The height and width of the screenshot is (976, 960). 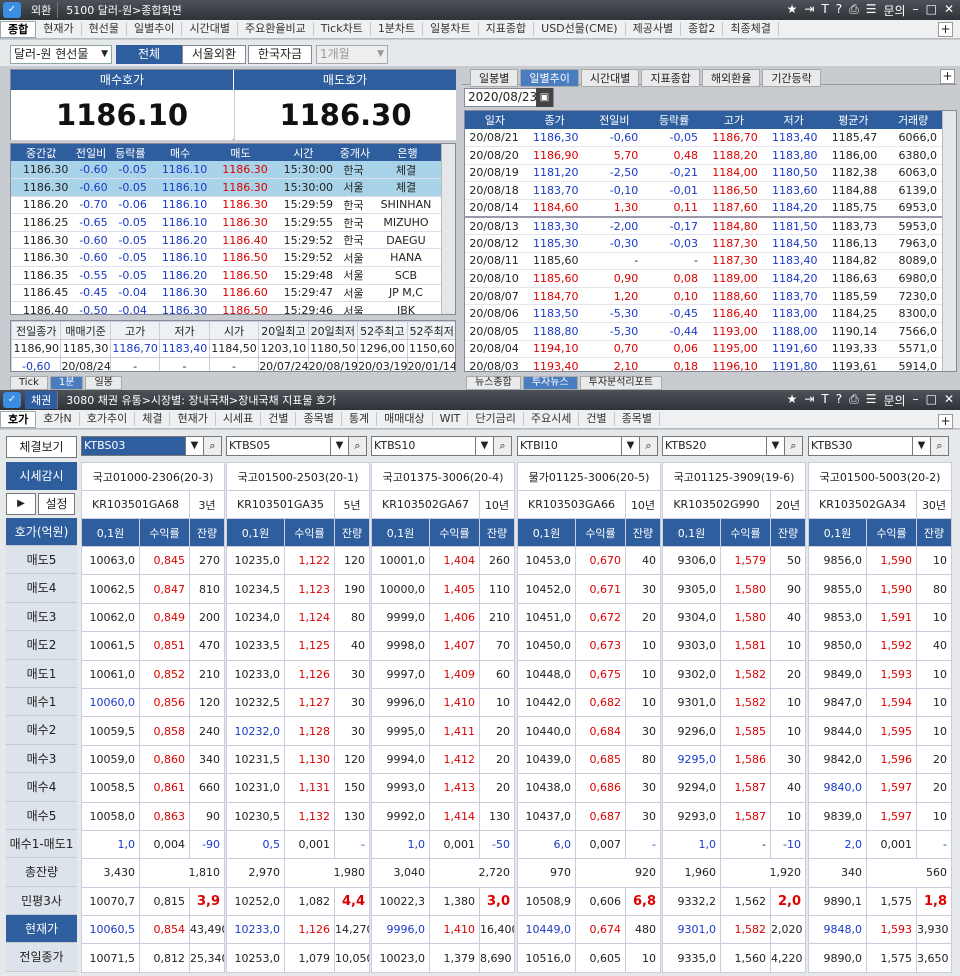 I want to click on prev-row: 10023,0 1,379 8,690, so click(x=443, y=958).